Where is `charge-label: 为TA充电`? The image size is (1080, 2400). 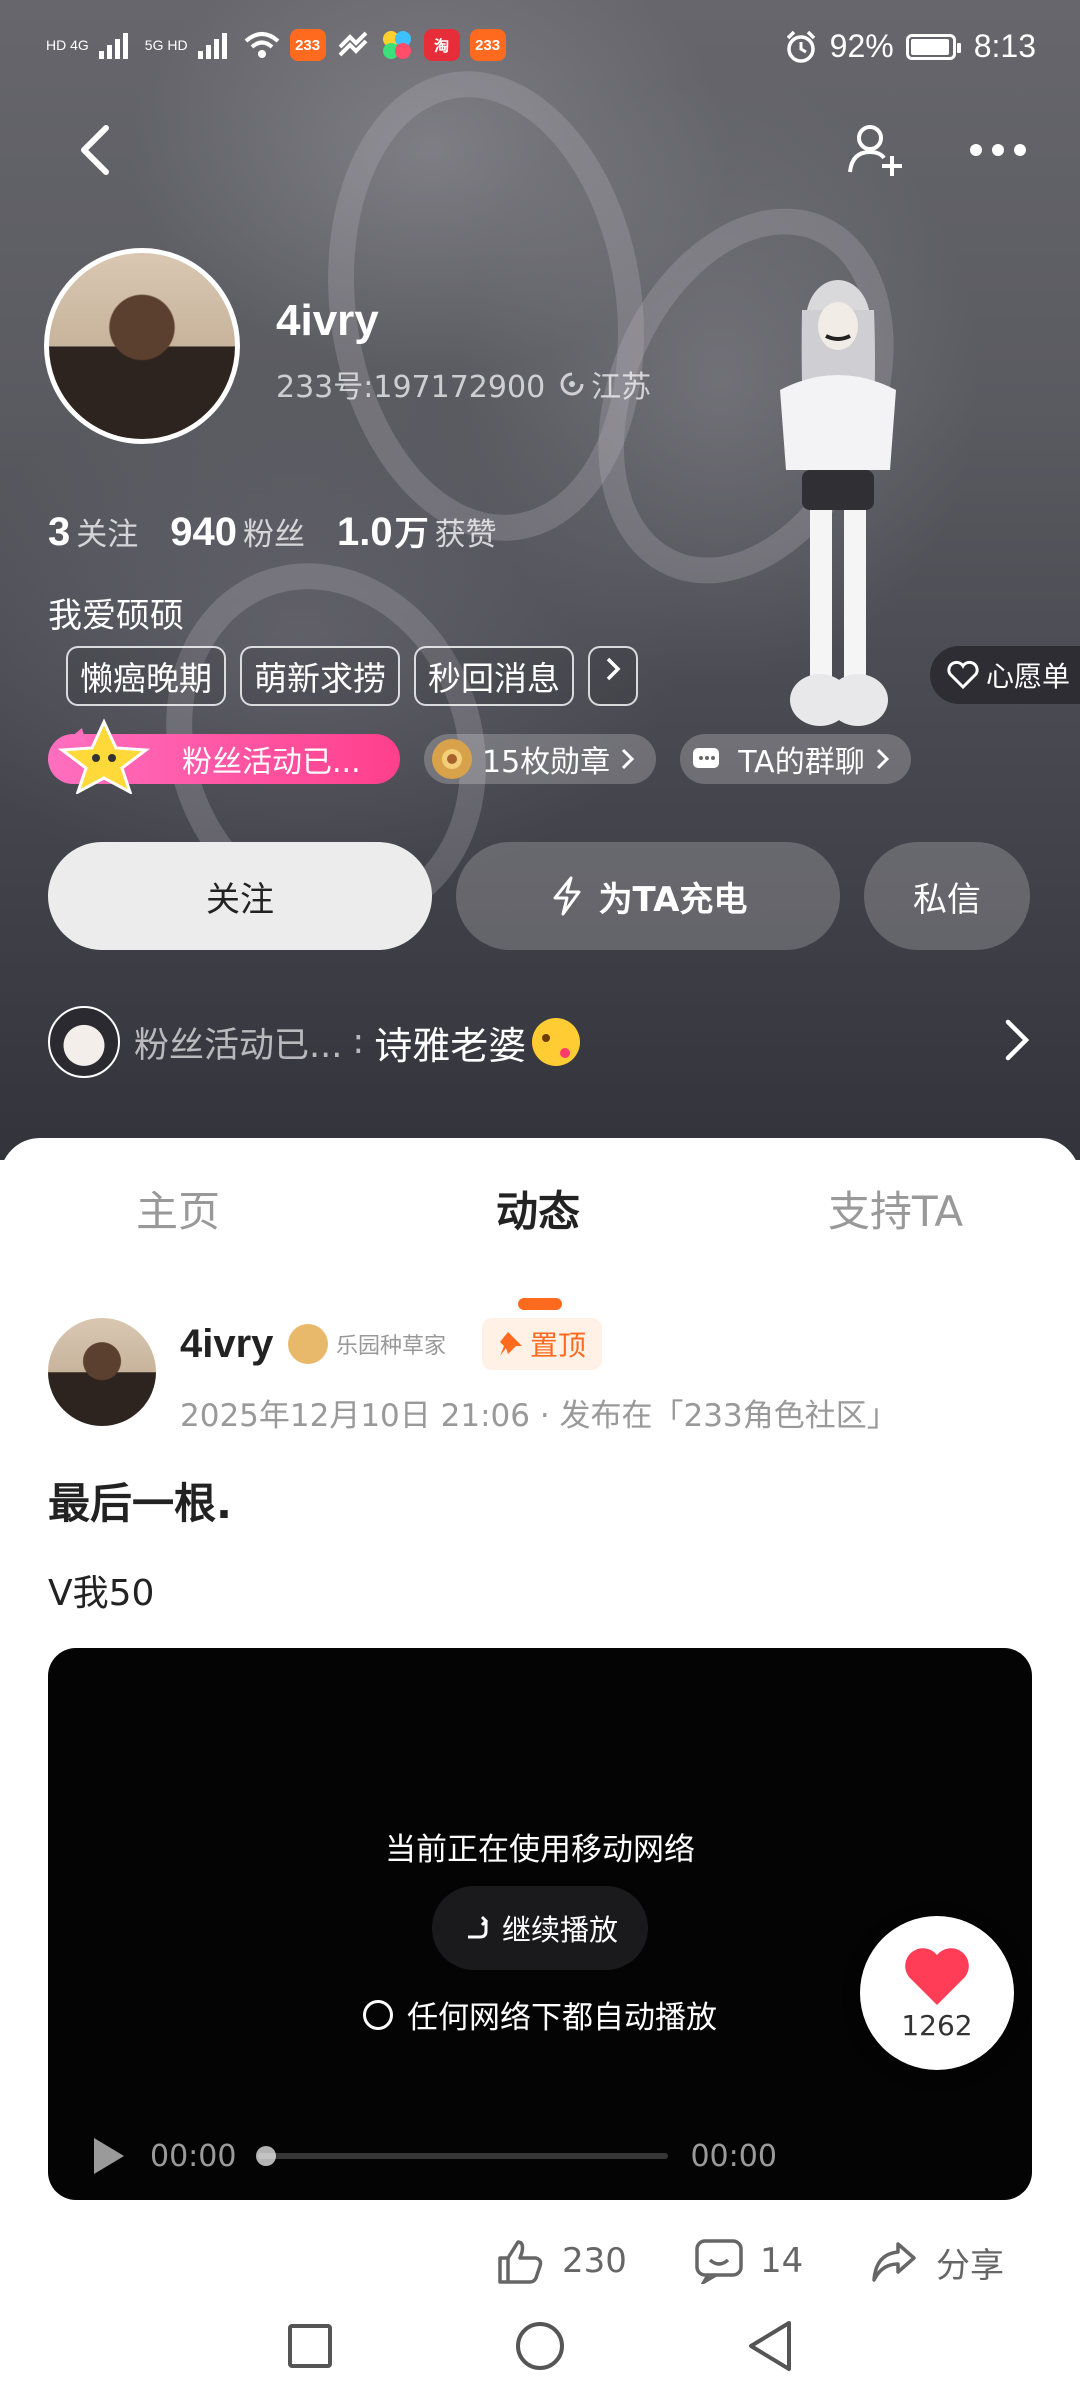
charge-label: 为TA充电 is located at coordinates (673, 899).